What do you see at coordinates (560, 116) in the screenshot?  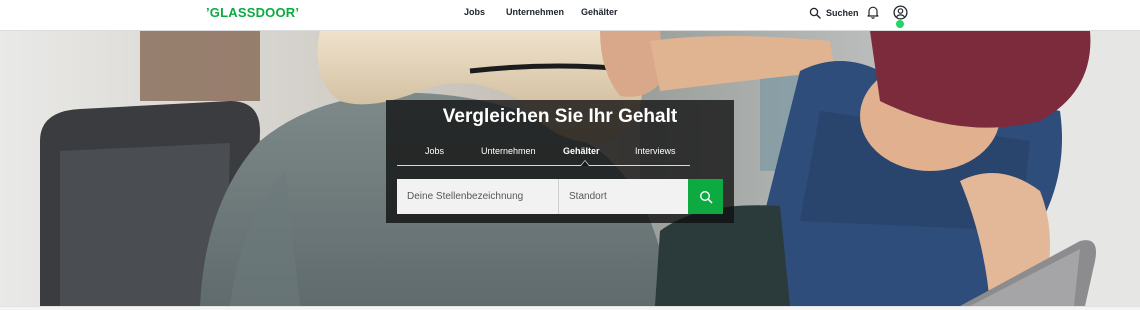 I see `panel-title: Vergleichen Sie Ihr Gehalt` at bounding box center [560, 116].